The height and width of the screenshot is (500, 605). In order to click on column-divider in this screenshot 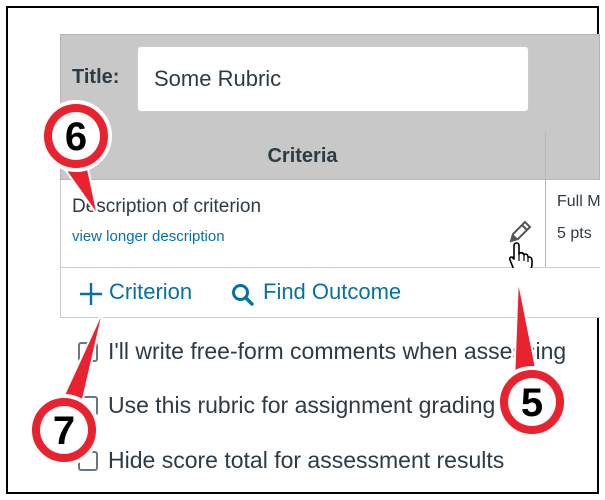, I will do `click(545, 200)`.